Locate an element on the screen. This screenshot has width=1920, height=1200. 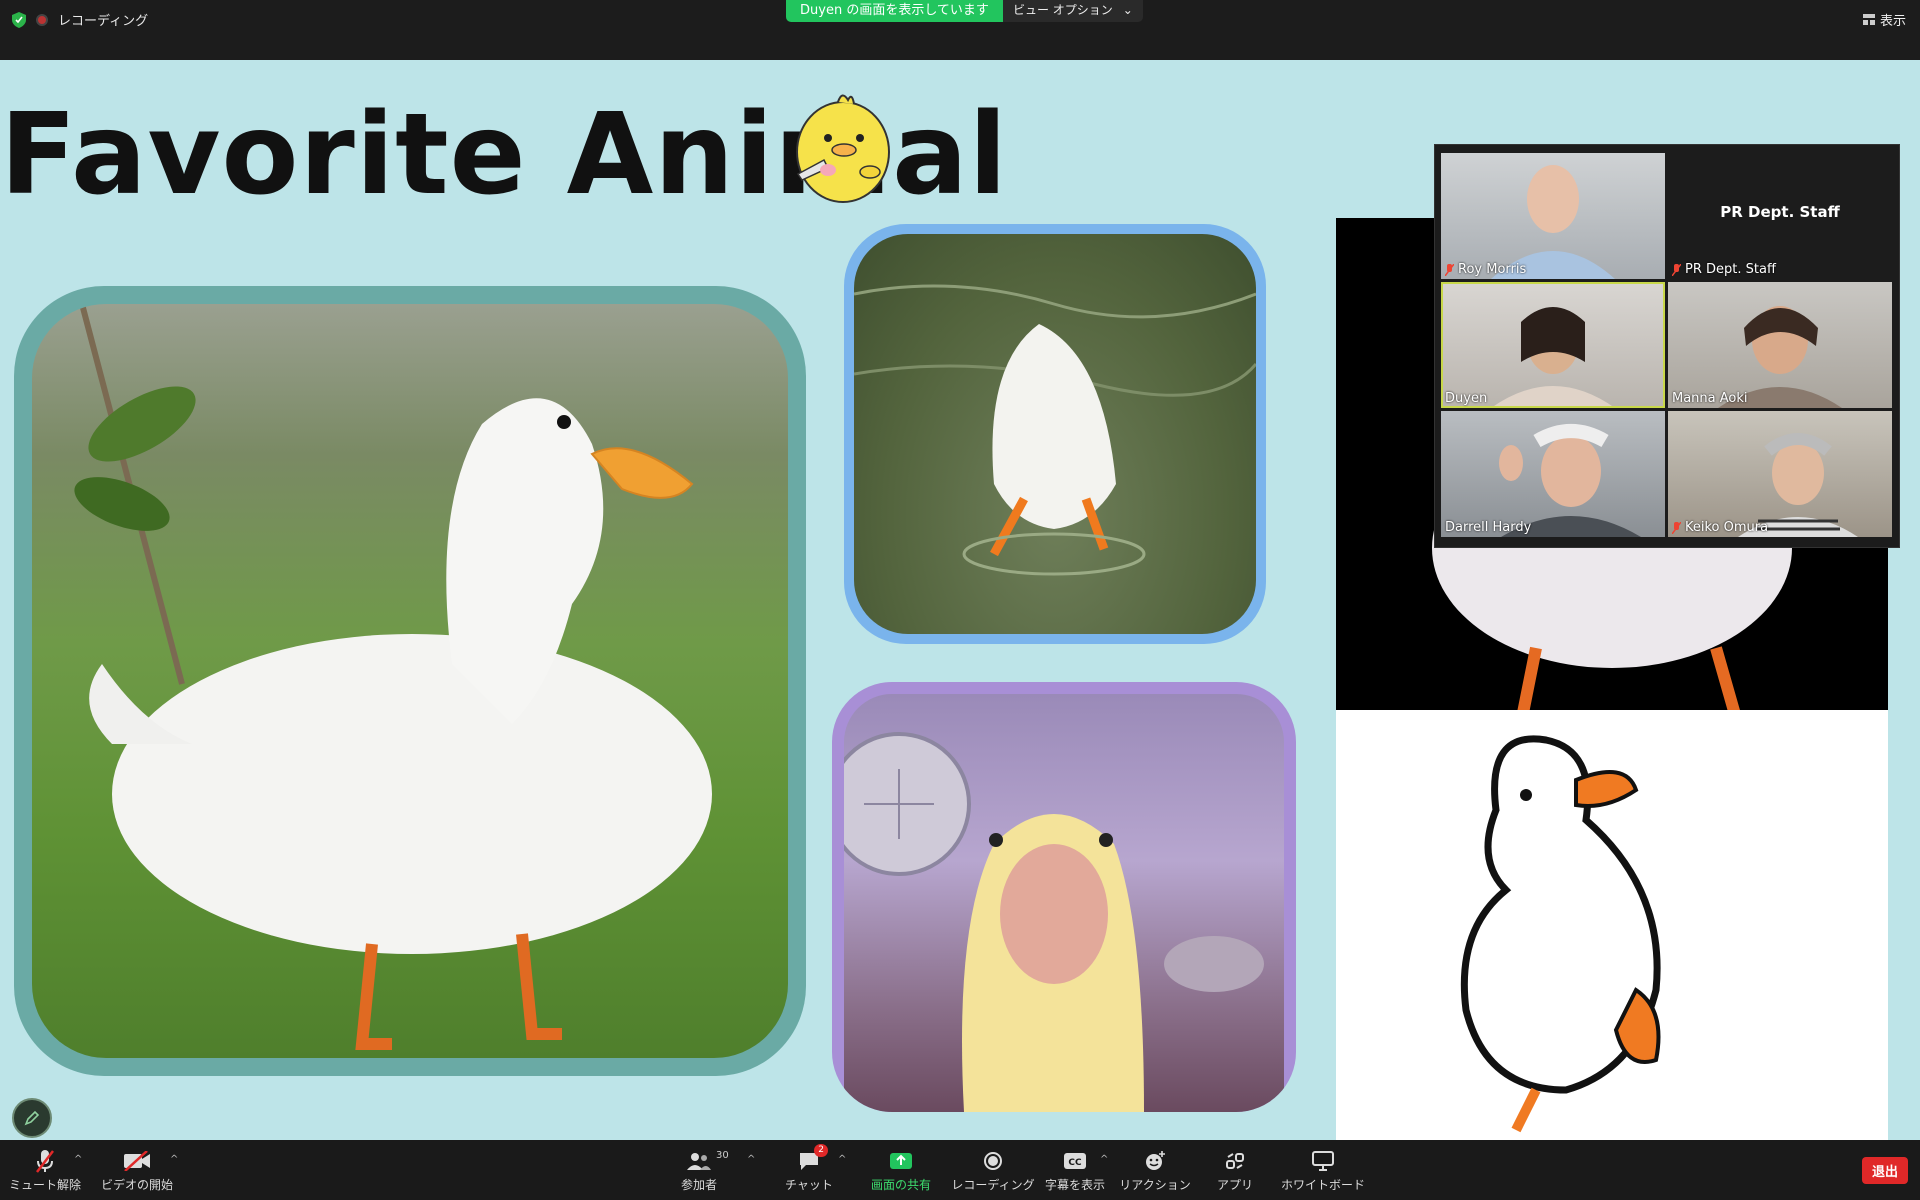
recording-indicator: レコーディング is located at coordinates (80, 19).